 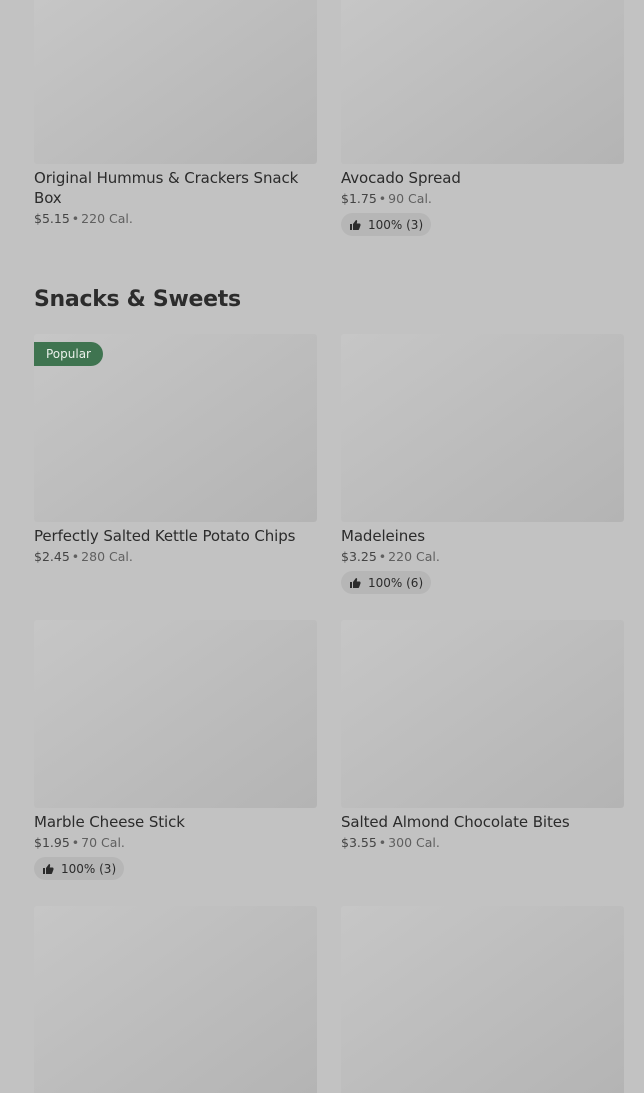 What do you see at coordinates (165, 536) in the screenshot?
I see `item-name: Perfectly Salted Kettle Potato Chips` at bounding box center [165, 536].